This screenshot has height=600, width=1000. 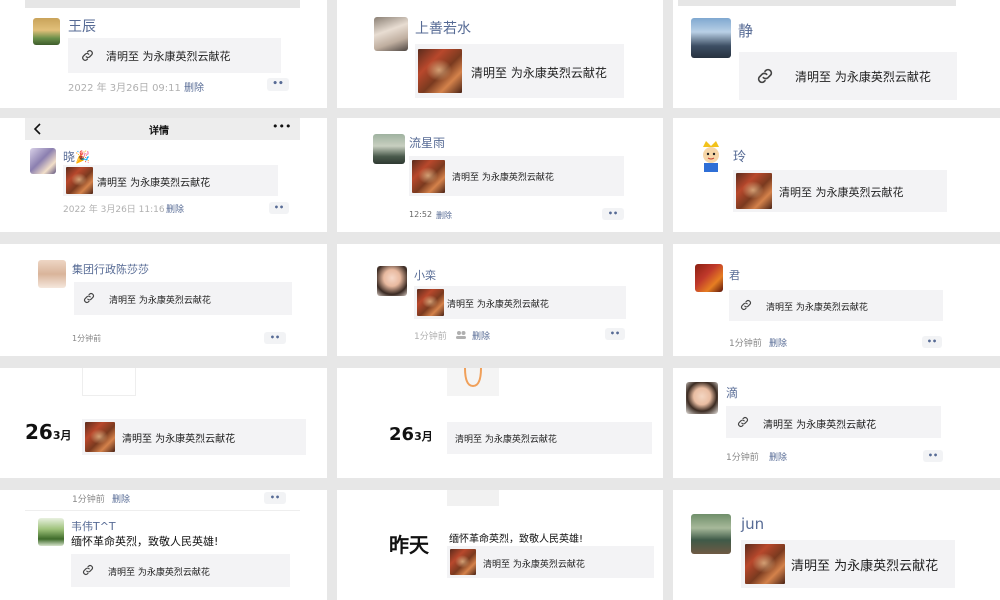 I want to click on poster-name: 滴, so click(x=732, y=392).